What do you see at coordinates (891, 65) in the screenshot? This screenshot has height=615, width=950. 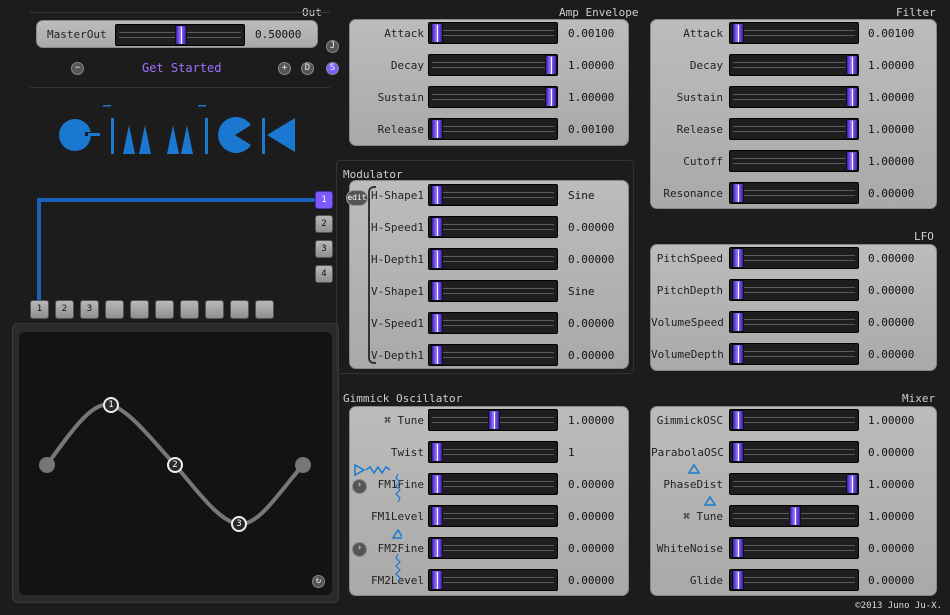 I see `filter-row-value: 1.00000` at bounding box center [891, 65].